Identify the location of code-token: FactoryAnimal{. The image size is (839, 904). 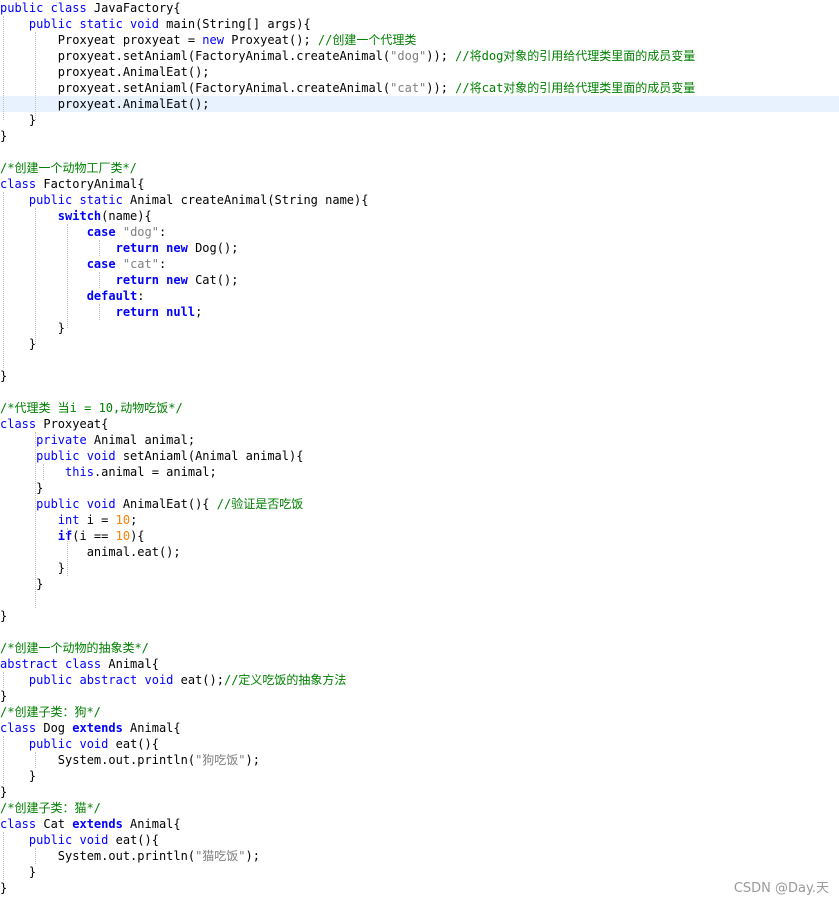
(90, 184).